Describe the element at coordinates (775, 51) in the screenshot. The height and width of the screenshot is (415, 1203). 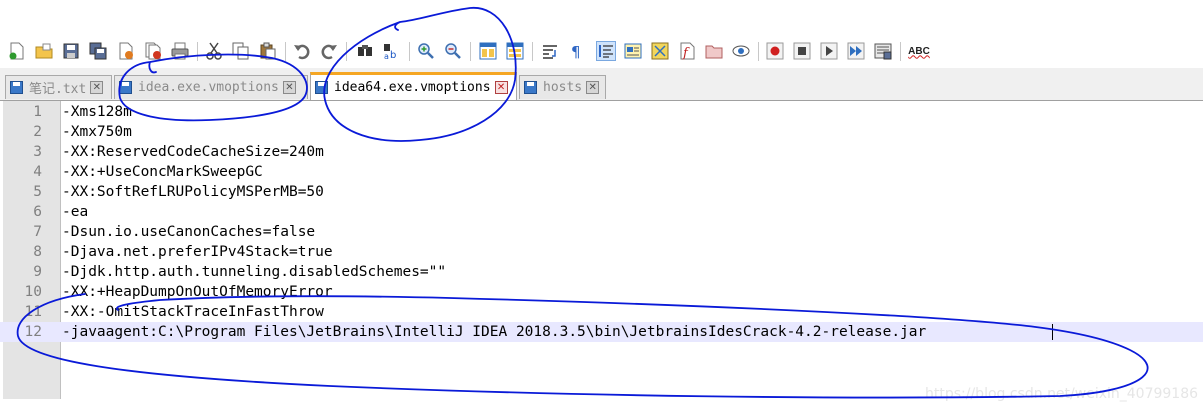
I see `record-macro-icon` at that location.